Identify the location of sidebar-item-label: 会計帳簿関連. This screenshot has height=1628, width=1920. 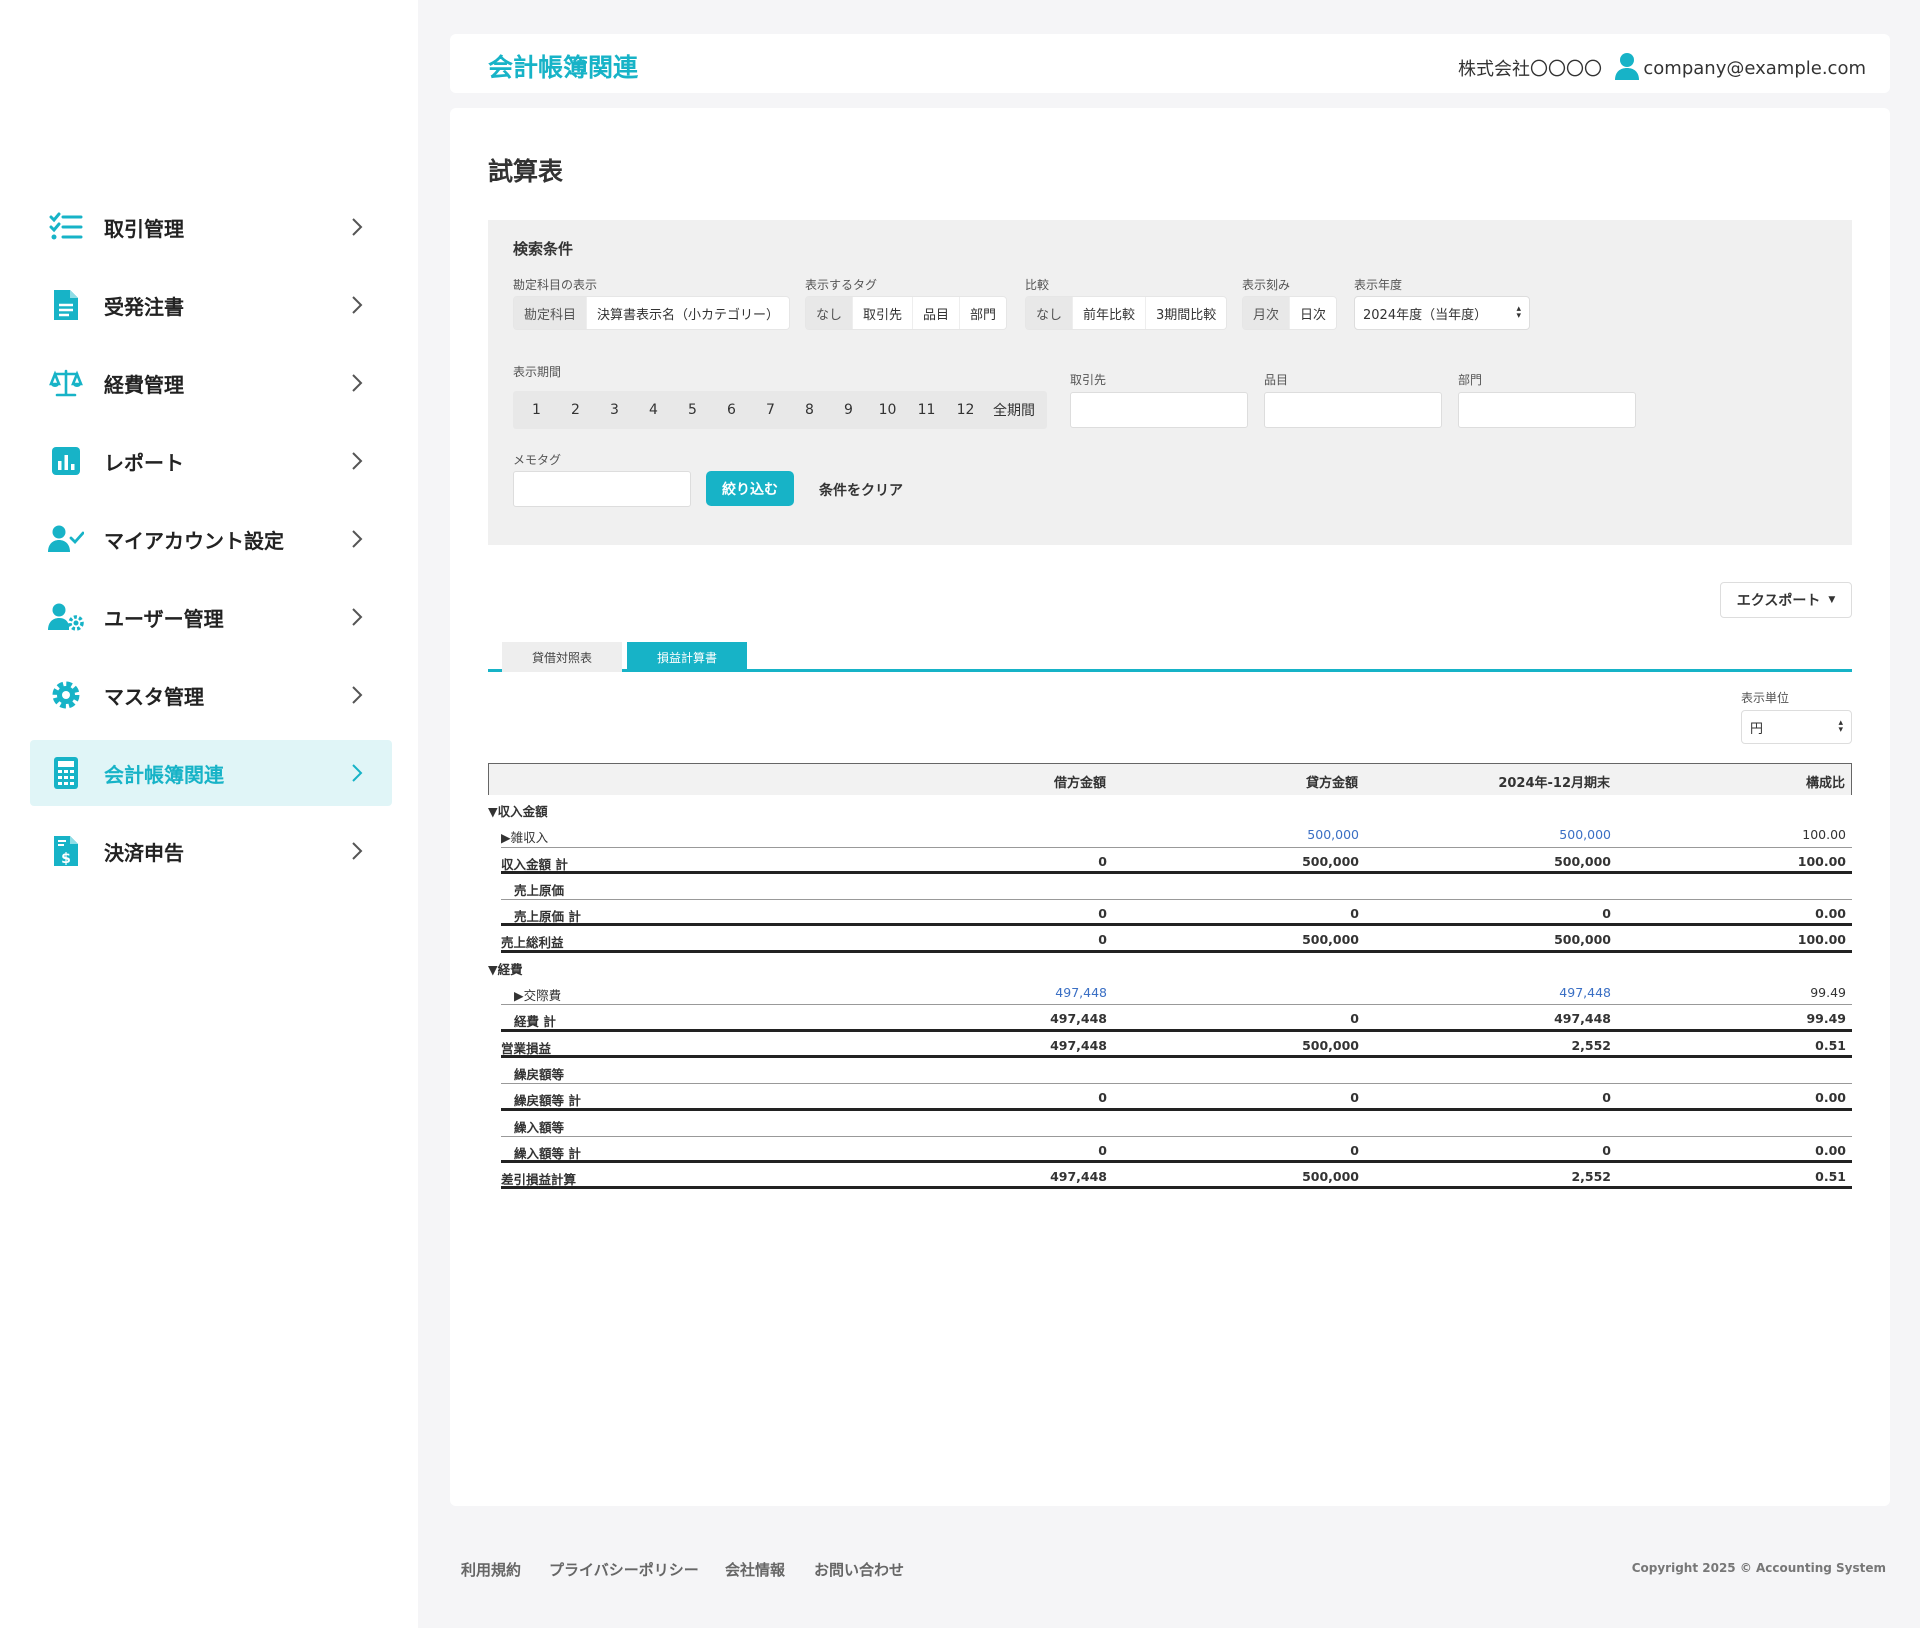
(164, 774).